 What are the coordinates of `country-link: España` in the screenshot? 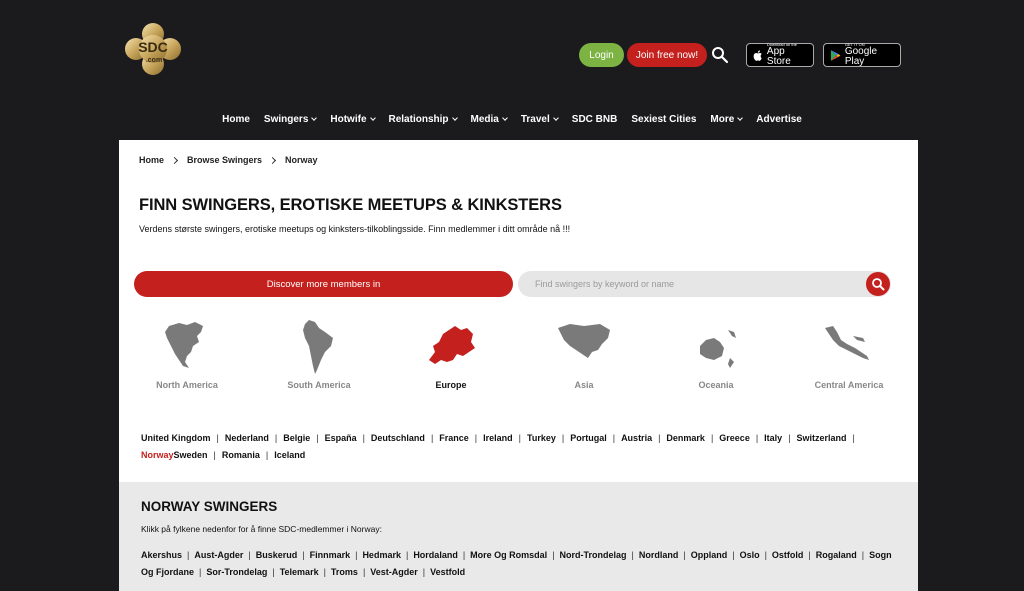 It's located at (341, 438).